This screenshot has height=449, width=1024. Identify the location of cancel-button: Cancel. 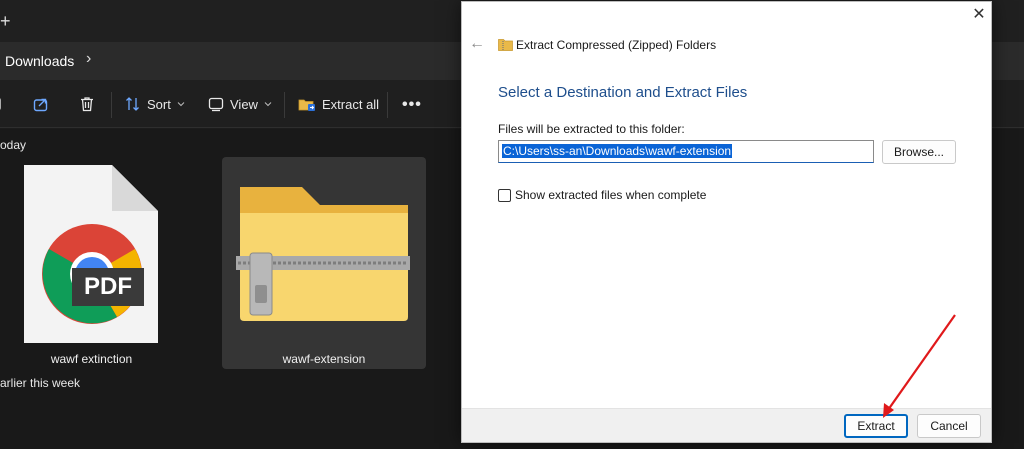
(949, 426).